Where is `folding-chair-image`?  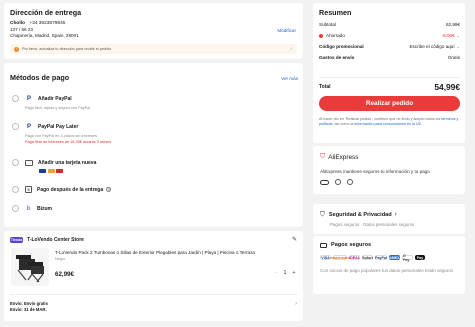
folding-chair-image is located at coordinates (30, 269).